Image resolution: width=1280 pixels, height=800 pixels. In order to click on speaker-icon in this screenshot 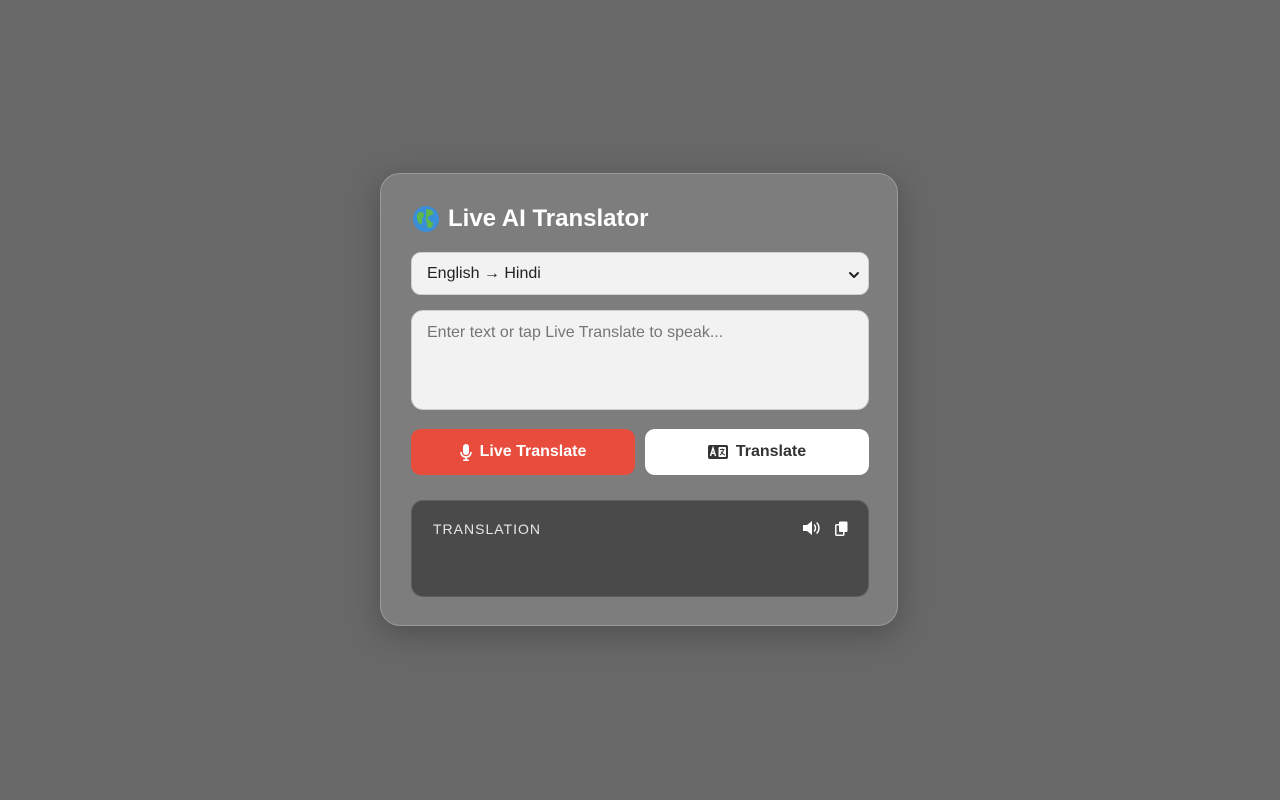, I will do `click(811, 528)`.